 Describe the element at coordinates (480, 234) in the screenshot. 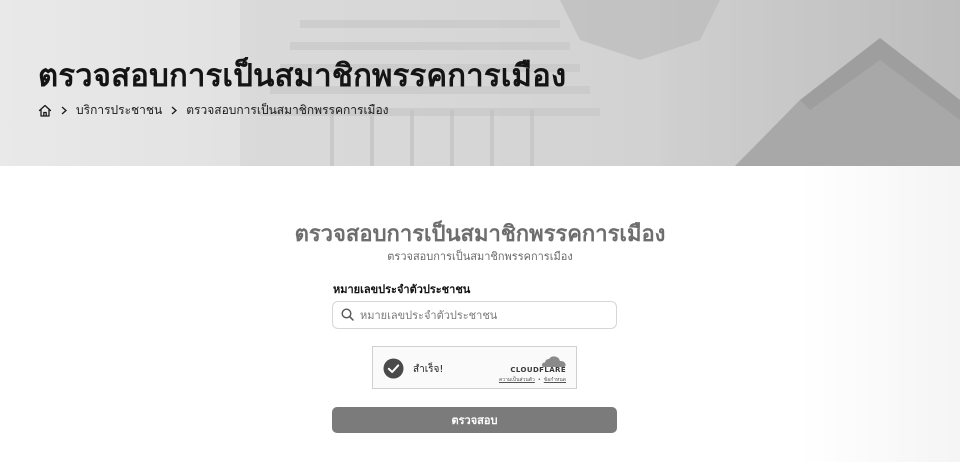

I see `form-title: ตรวจสอบการเป็นสมาชิกพรรคการเมือง` at that location.